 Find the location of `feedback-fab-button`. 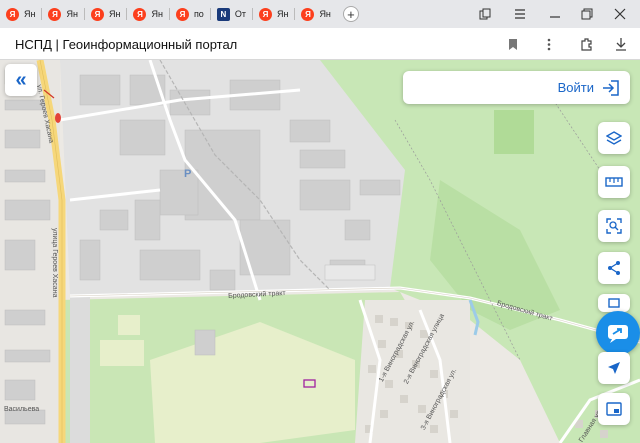

feedback-fab-button is located at coordinates (618, 333).